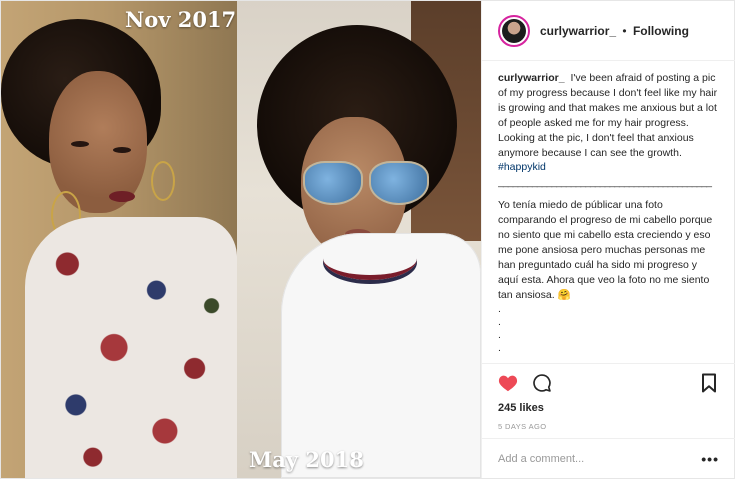  I want to click on post-timestamp: 5 DAYS AGO, so click(608, 429).